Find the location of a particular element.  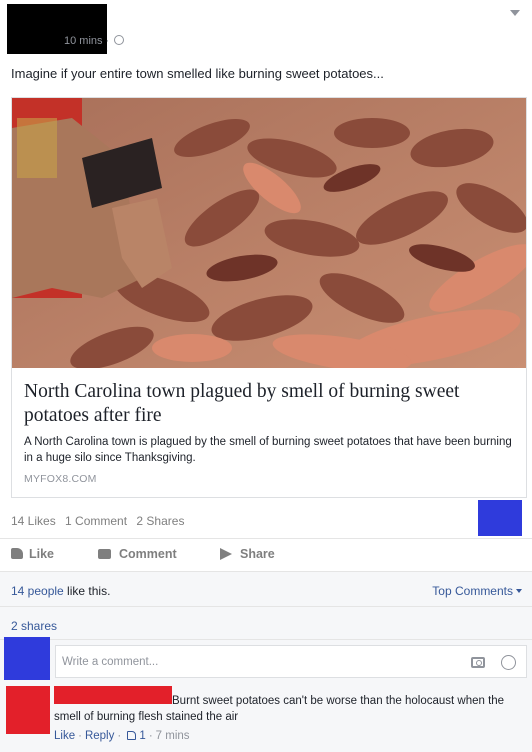

comment-time: 7 mins is located at coordinates (173, 736).